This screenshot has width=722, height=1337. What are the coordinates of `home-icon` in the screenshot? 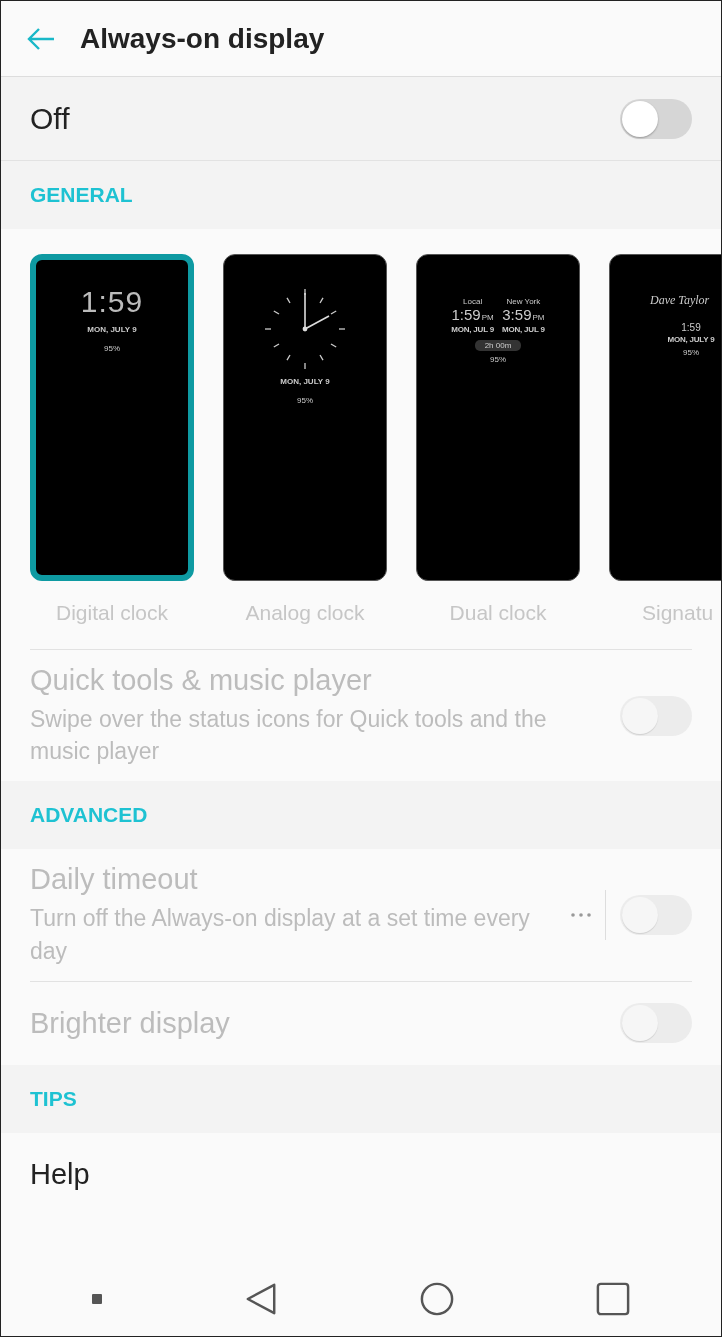 It's located at (437, 1299).